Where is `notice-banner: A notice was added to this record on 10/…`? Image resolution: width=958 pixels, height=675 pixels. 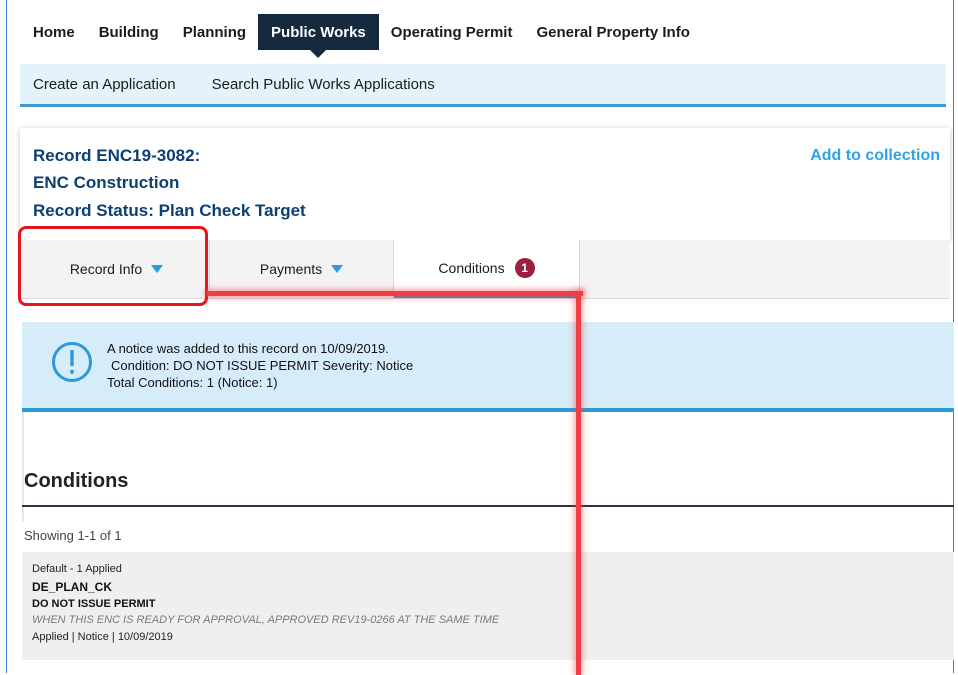 notice-banner: A notice was added to this record on 10/… is located at coordinates (488, 367).